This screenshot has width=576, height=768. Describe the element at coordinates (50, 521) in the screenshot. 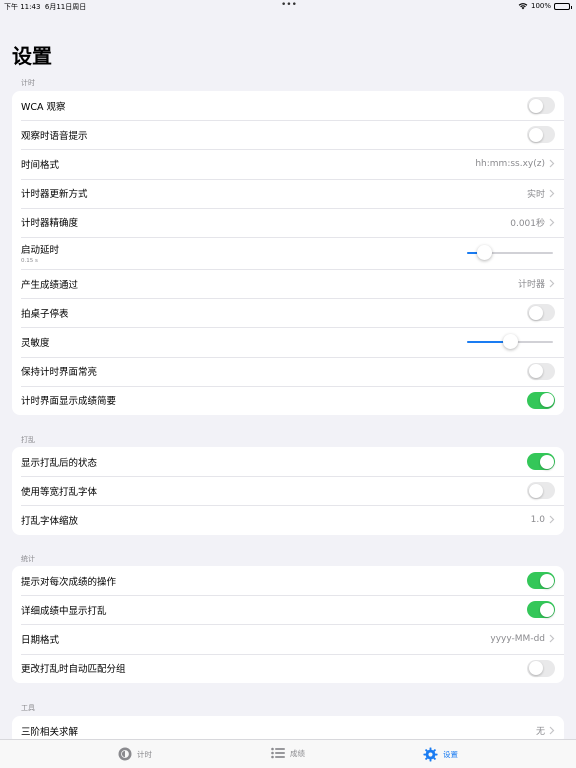

I see `row-label: 打乱字体缩放` at that location.